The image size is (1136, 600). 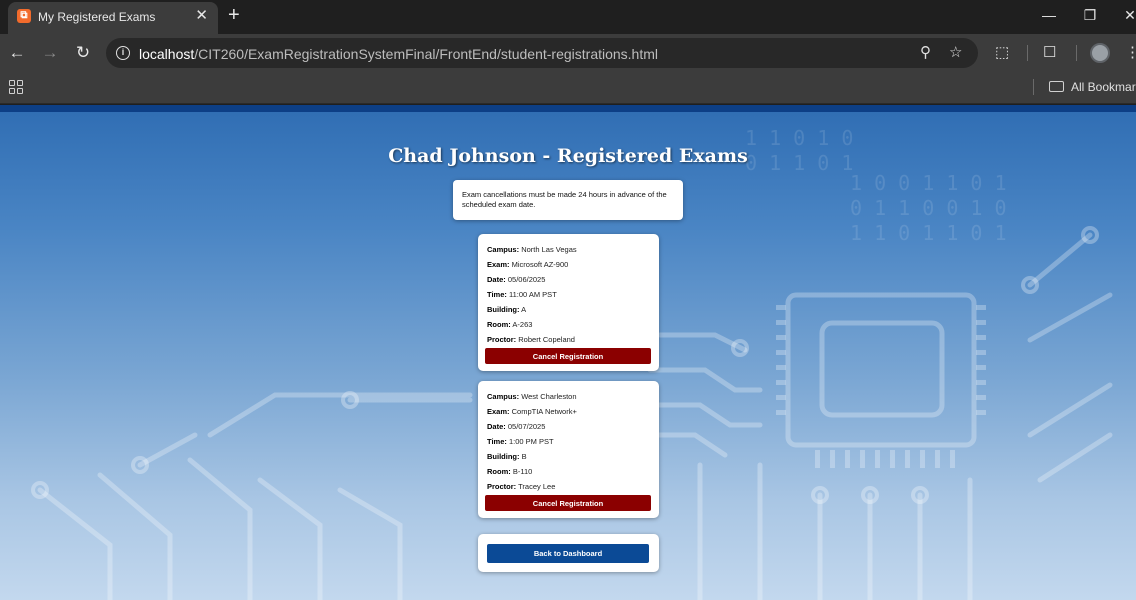 I want to click on room-row: Room: B-110, so click(x=569, y=471).